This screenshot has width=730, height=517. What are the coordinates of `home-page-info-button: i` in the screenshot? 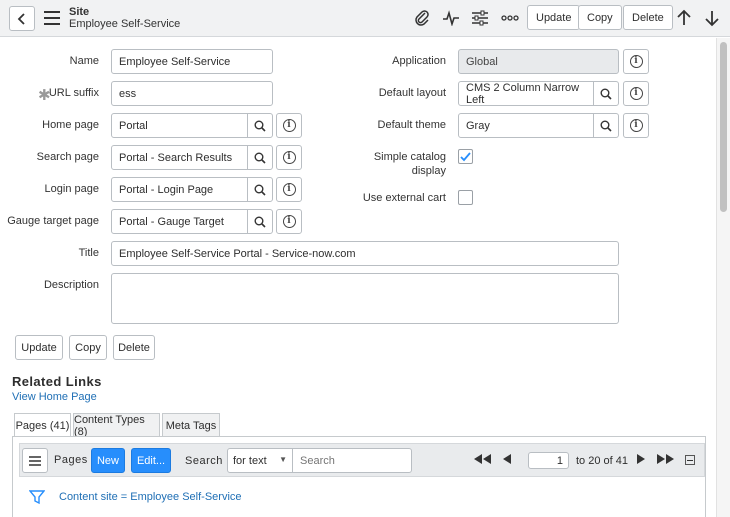 It's located at (289, 125).